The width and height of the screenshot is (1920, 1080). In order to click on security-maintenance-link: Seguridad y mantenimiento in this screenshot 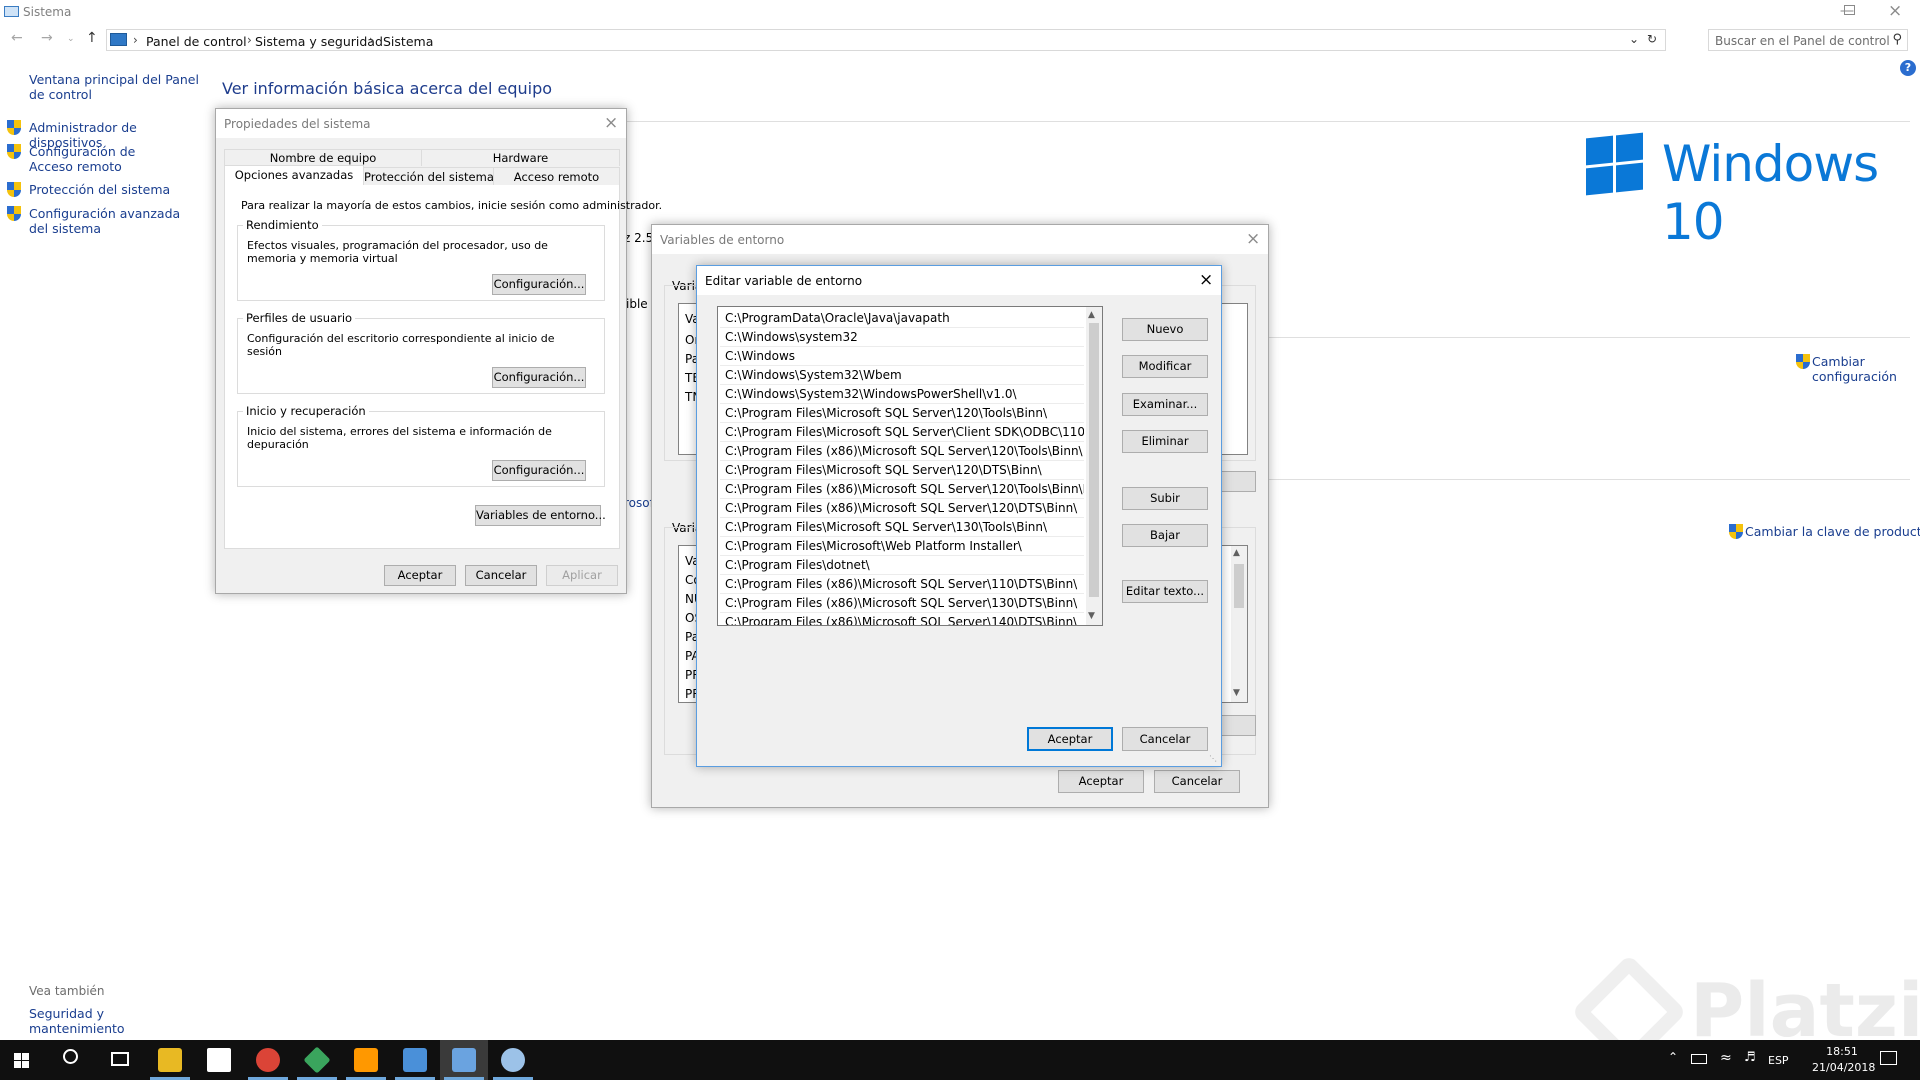, I will do `click(114, 1021)`.